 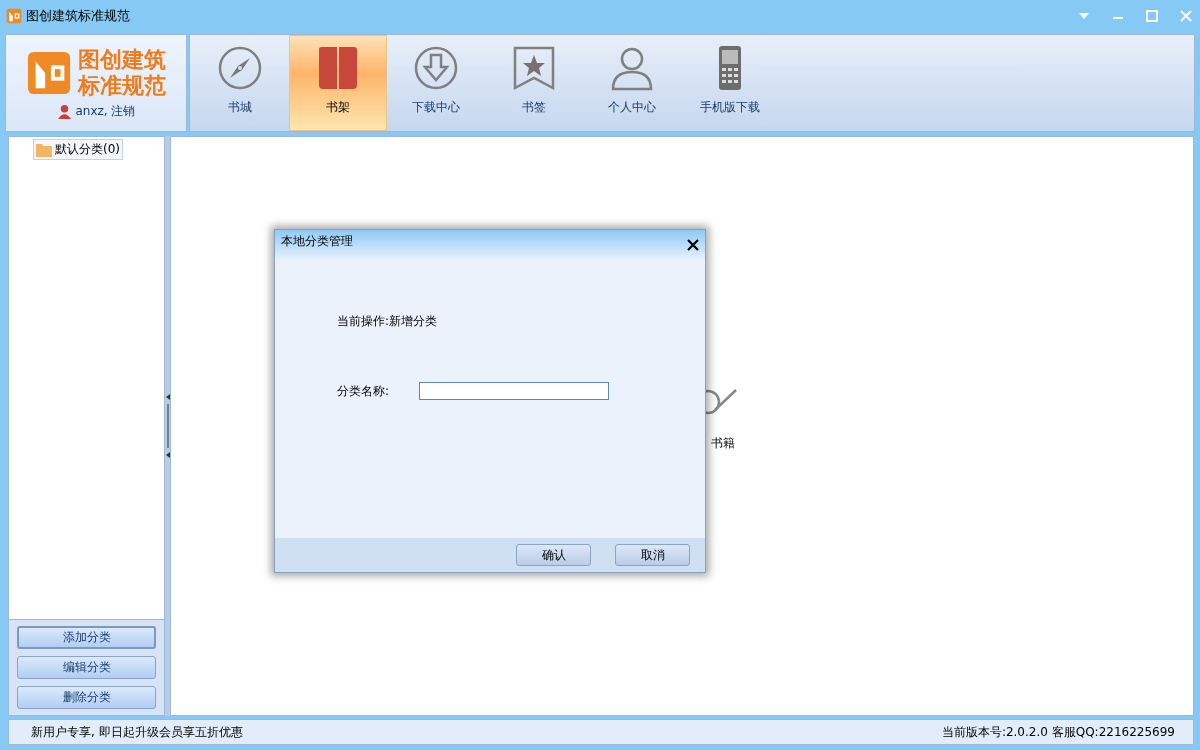 I want to click on user-icon, so click(x=64, y=111).